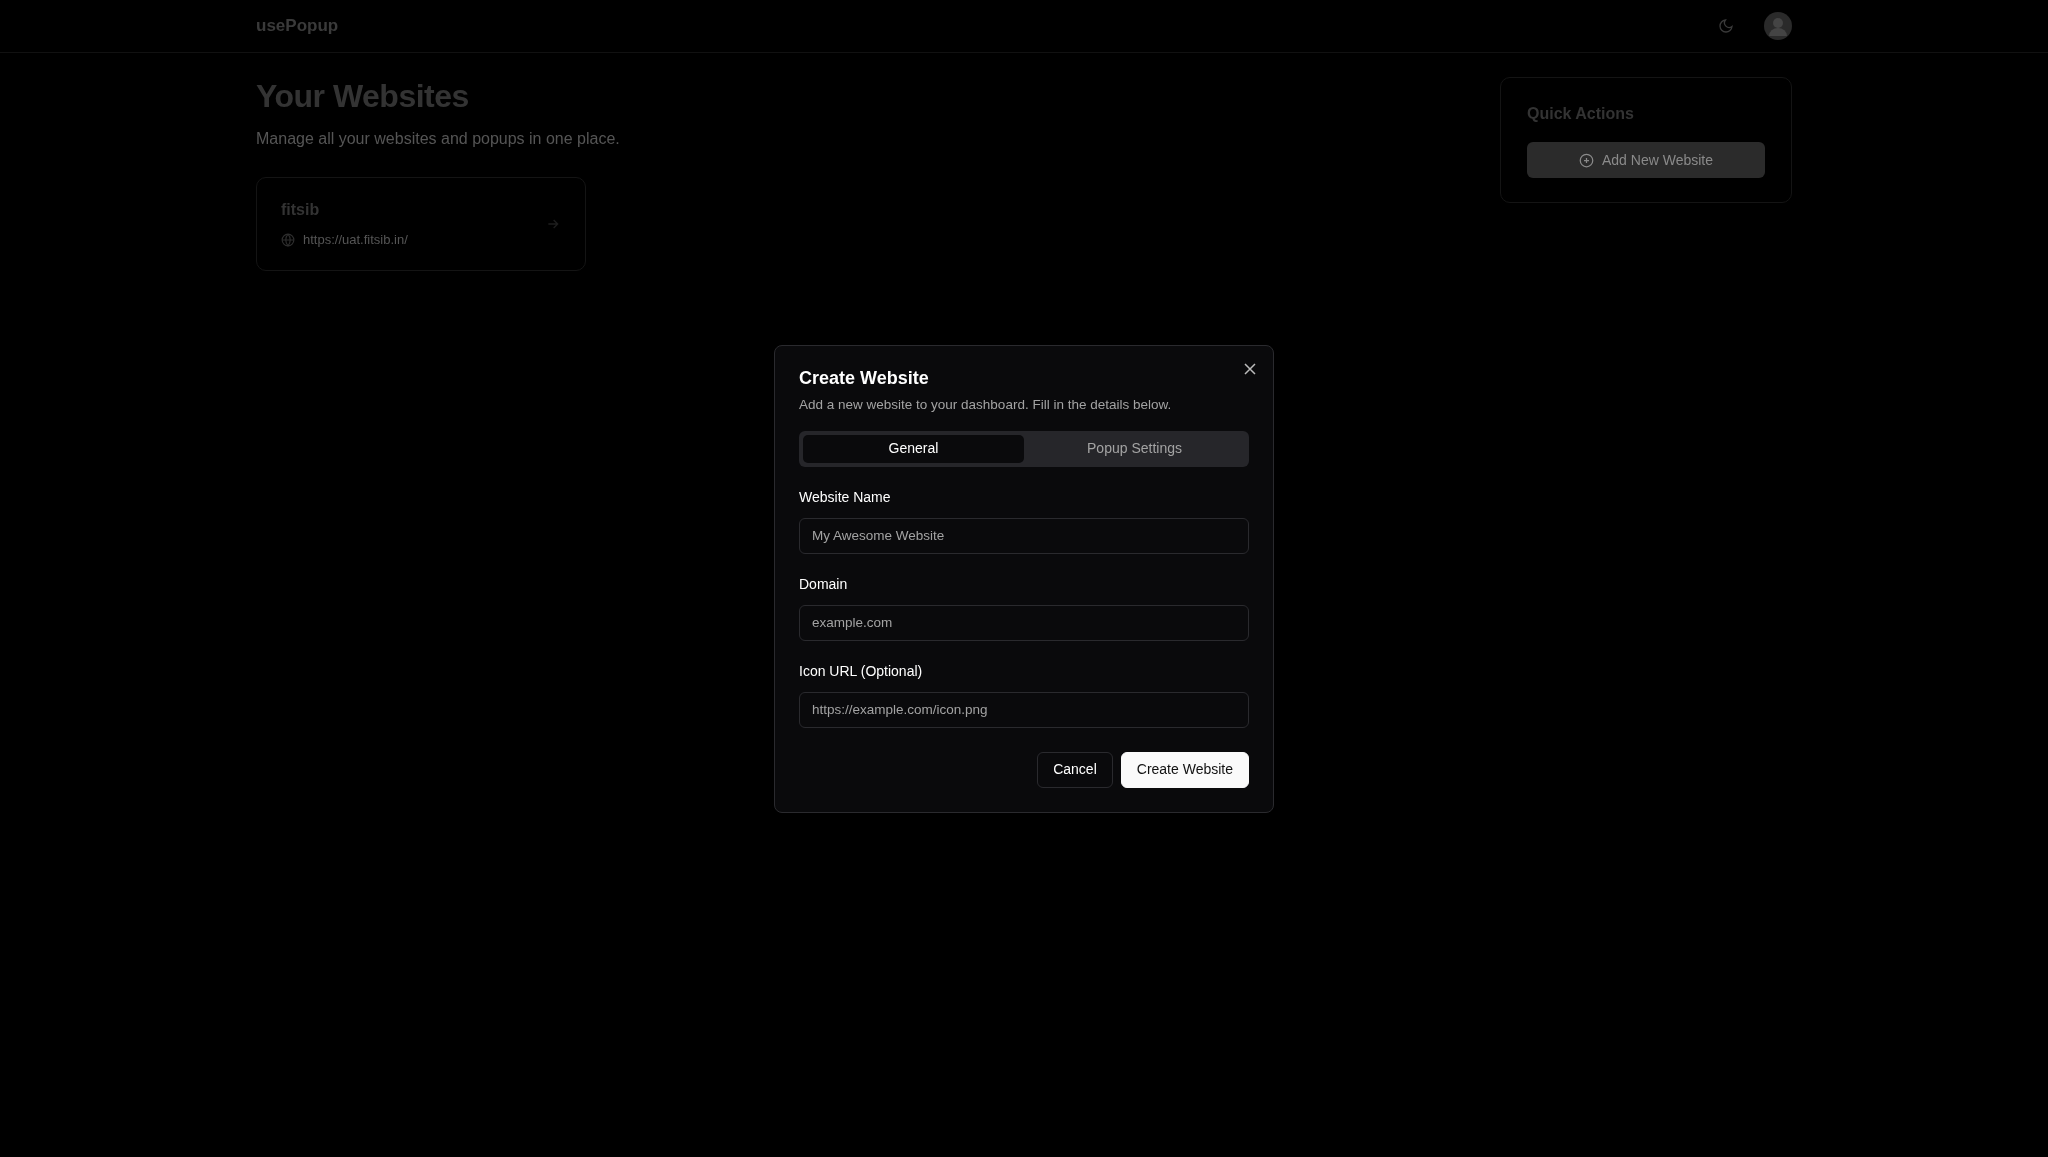  I want to click on field-label: Website Name, so click(845, 497).